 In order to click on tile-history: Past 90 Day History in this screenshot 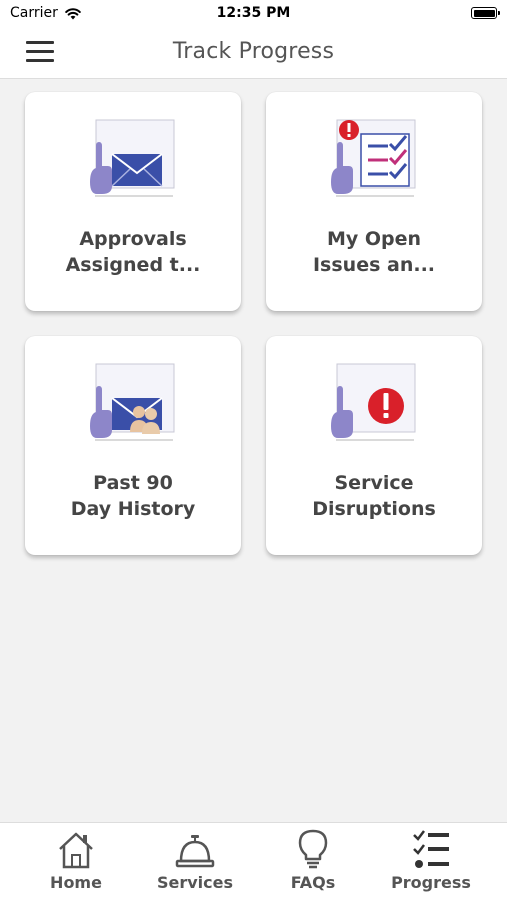, I will do `click(133, 445)`.